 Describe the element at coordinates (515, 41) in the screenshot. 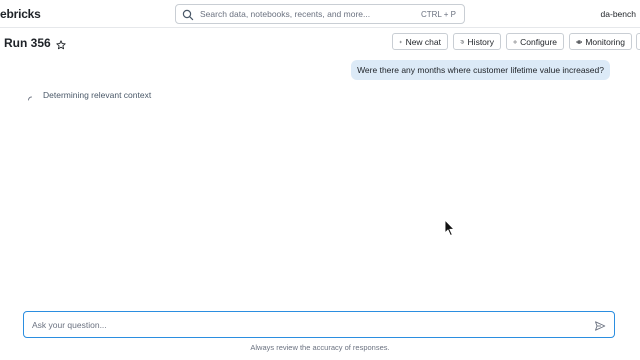

I see `gear-icon` at that location.